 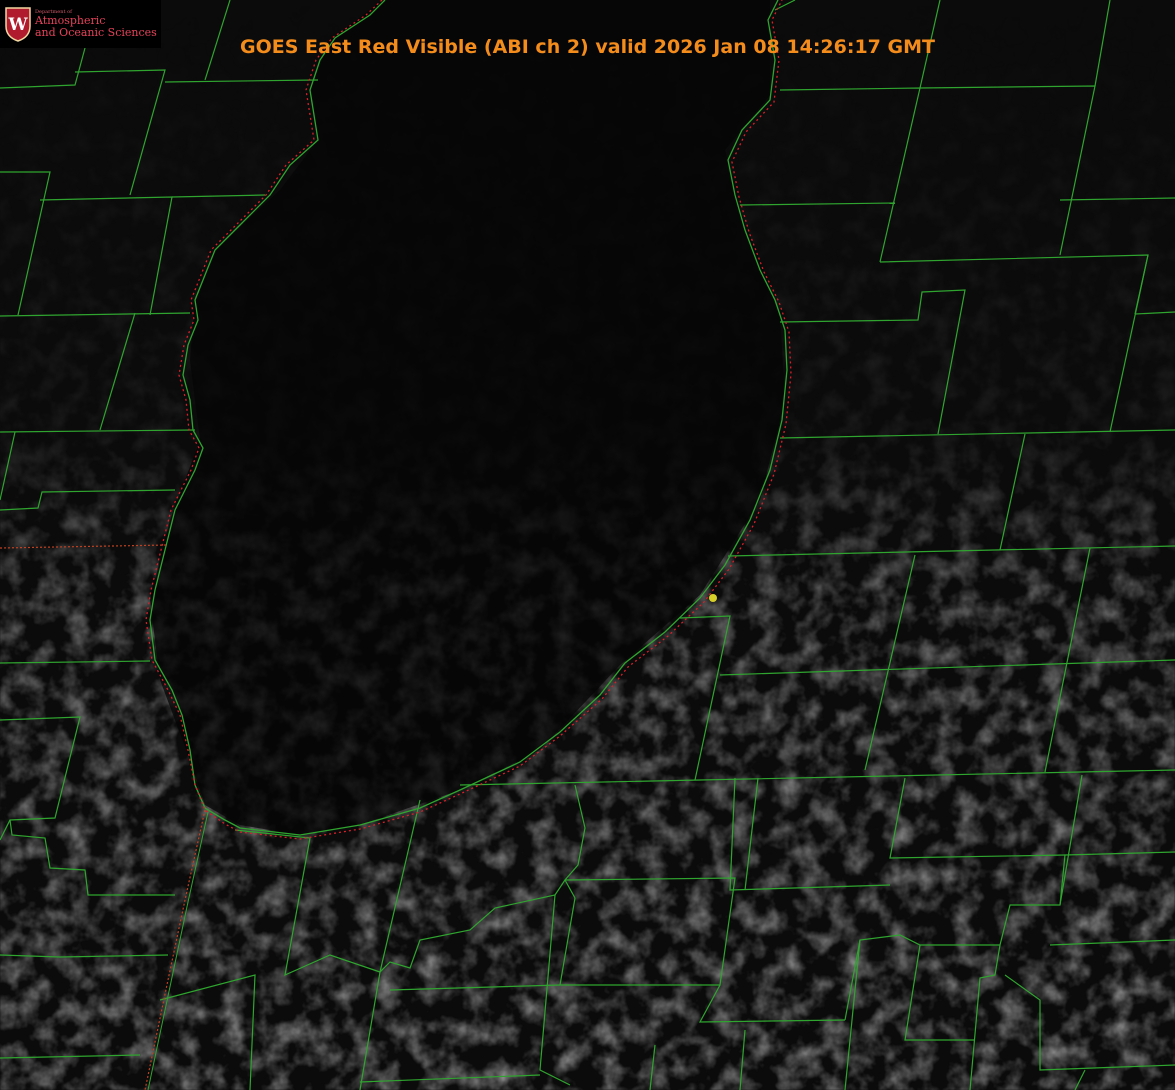 I want to click on crest-letter: W, so click(x=17, y=25).